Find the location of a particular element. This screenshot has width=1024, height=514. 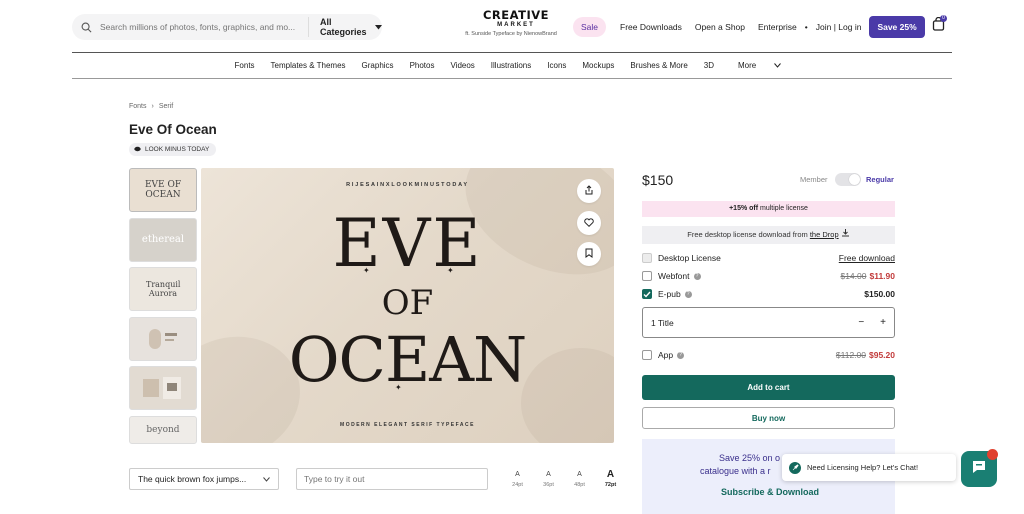

thumbnail-2: ethereal is located at coordinates (163, 239).